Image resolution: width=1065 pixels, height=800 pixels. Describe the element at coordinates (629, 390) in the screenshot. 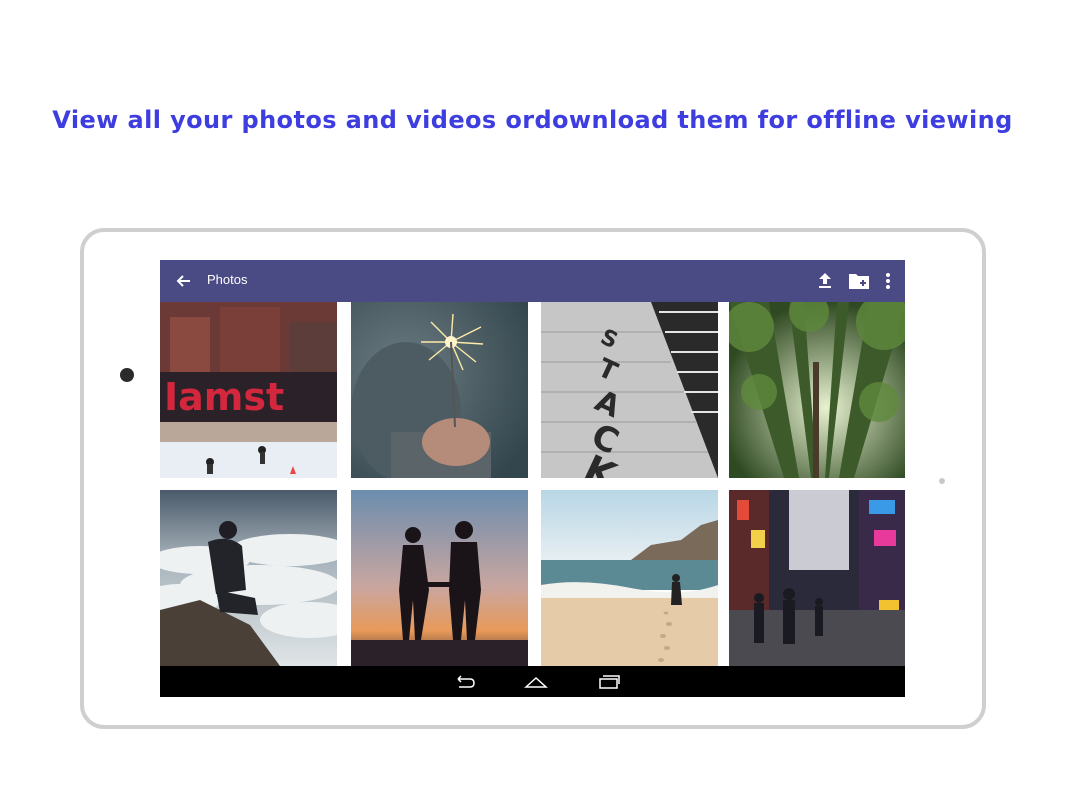

I see `photo-stack-steps: S T A C K` at that location.